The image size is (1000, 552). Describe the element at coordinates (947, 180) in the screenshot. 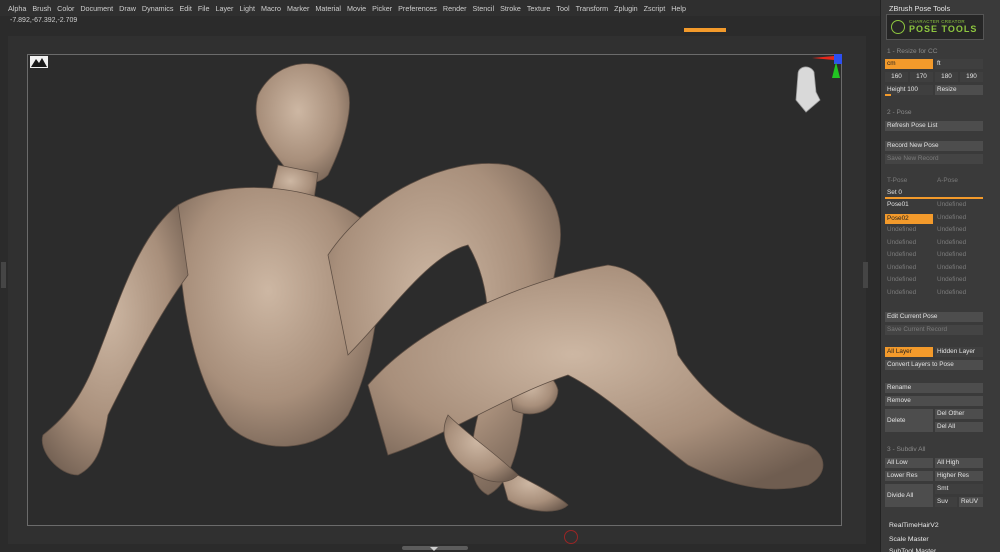

I see `apose-button: A-Pose` at that location.